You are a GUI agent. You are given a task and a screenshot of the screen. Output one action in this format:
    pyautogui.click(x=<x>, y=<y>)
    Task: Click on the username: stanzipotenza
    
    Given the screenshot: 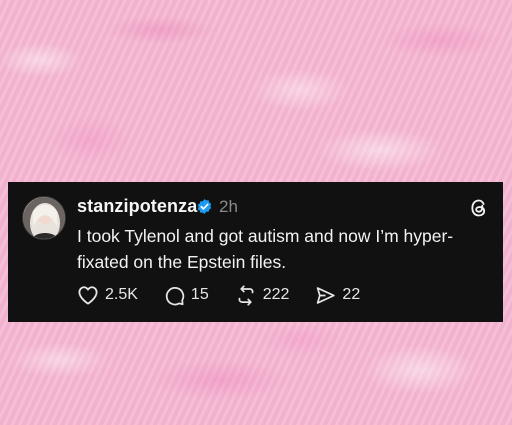 What is the action you would take?
    pyautogui.click(x=137, y=206)
    